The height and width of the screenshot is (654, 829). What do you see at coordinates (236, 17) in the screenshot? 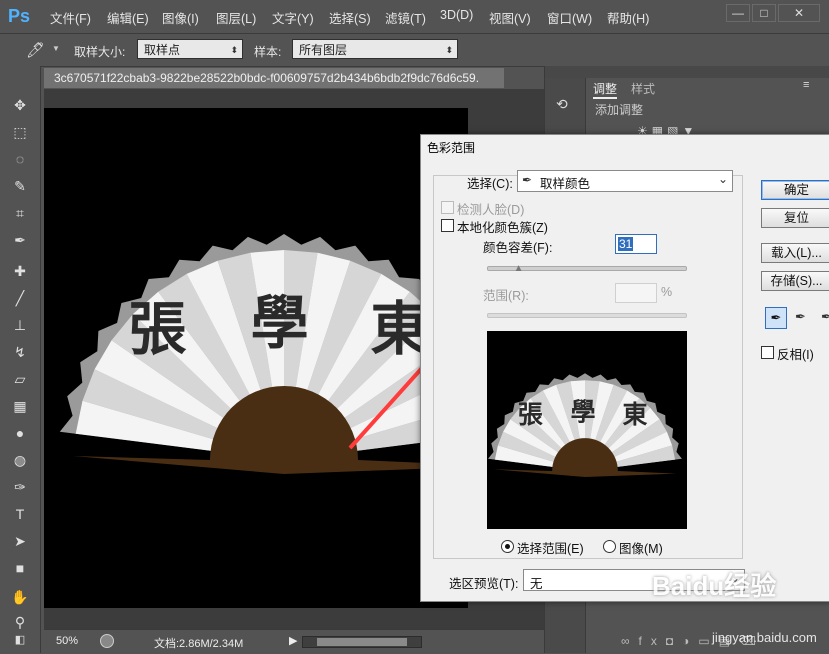
I see `menu-layer: 图层(L)` at bounding box center [236, 17].